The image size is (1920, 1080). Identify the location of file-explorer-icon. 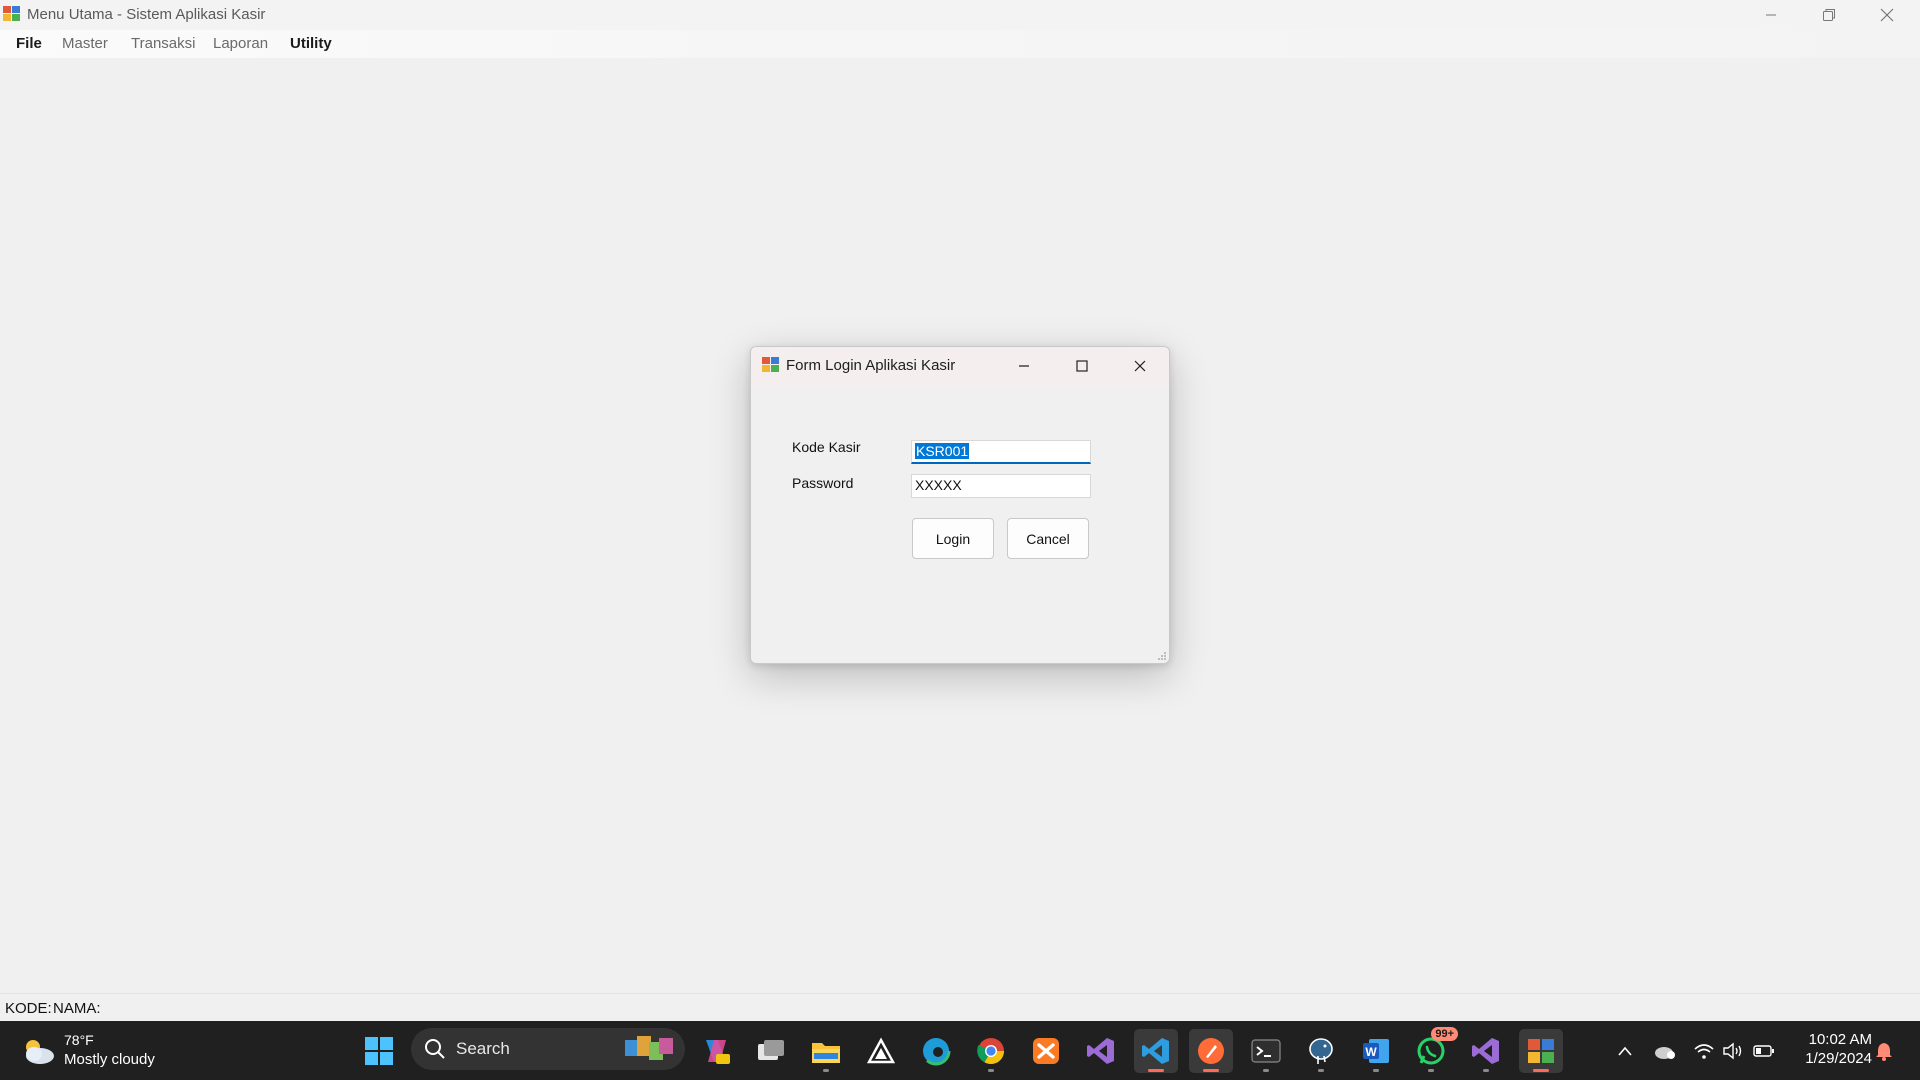
(826, 1053).